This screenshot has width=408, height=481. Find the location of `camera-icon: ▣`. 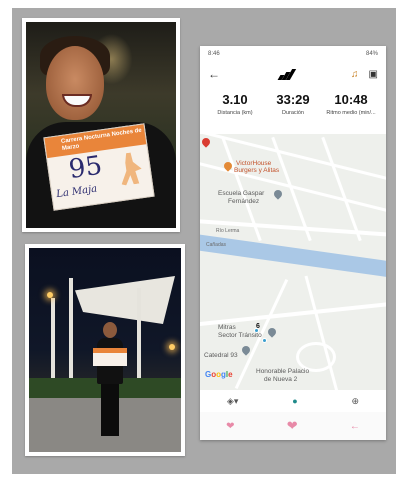

camera-icon: ▣ is located at coordinates (373, 74).